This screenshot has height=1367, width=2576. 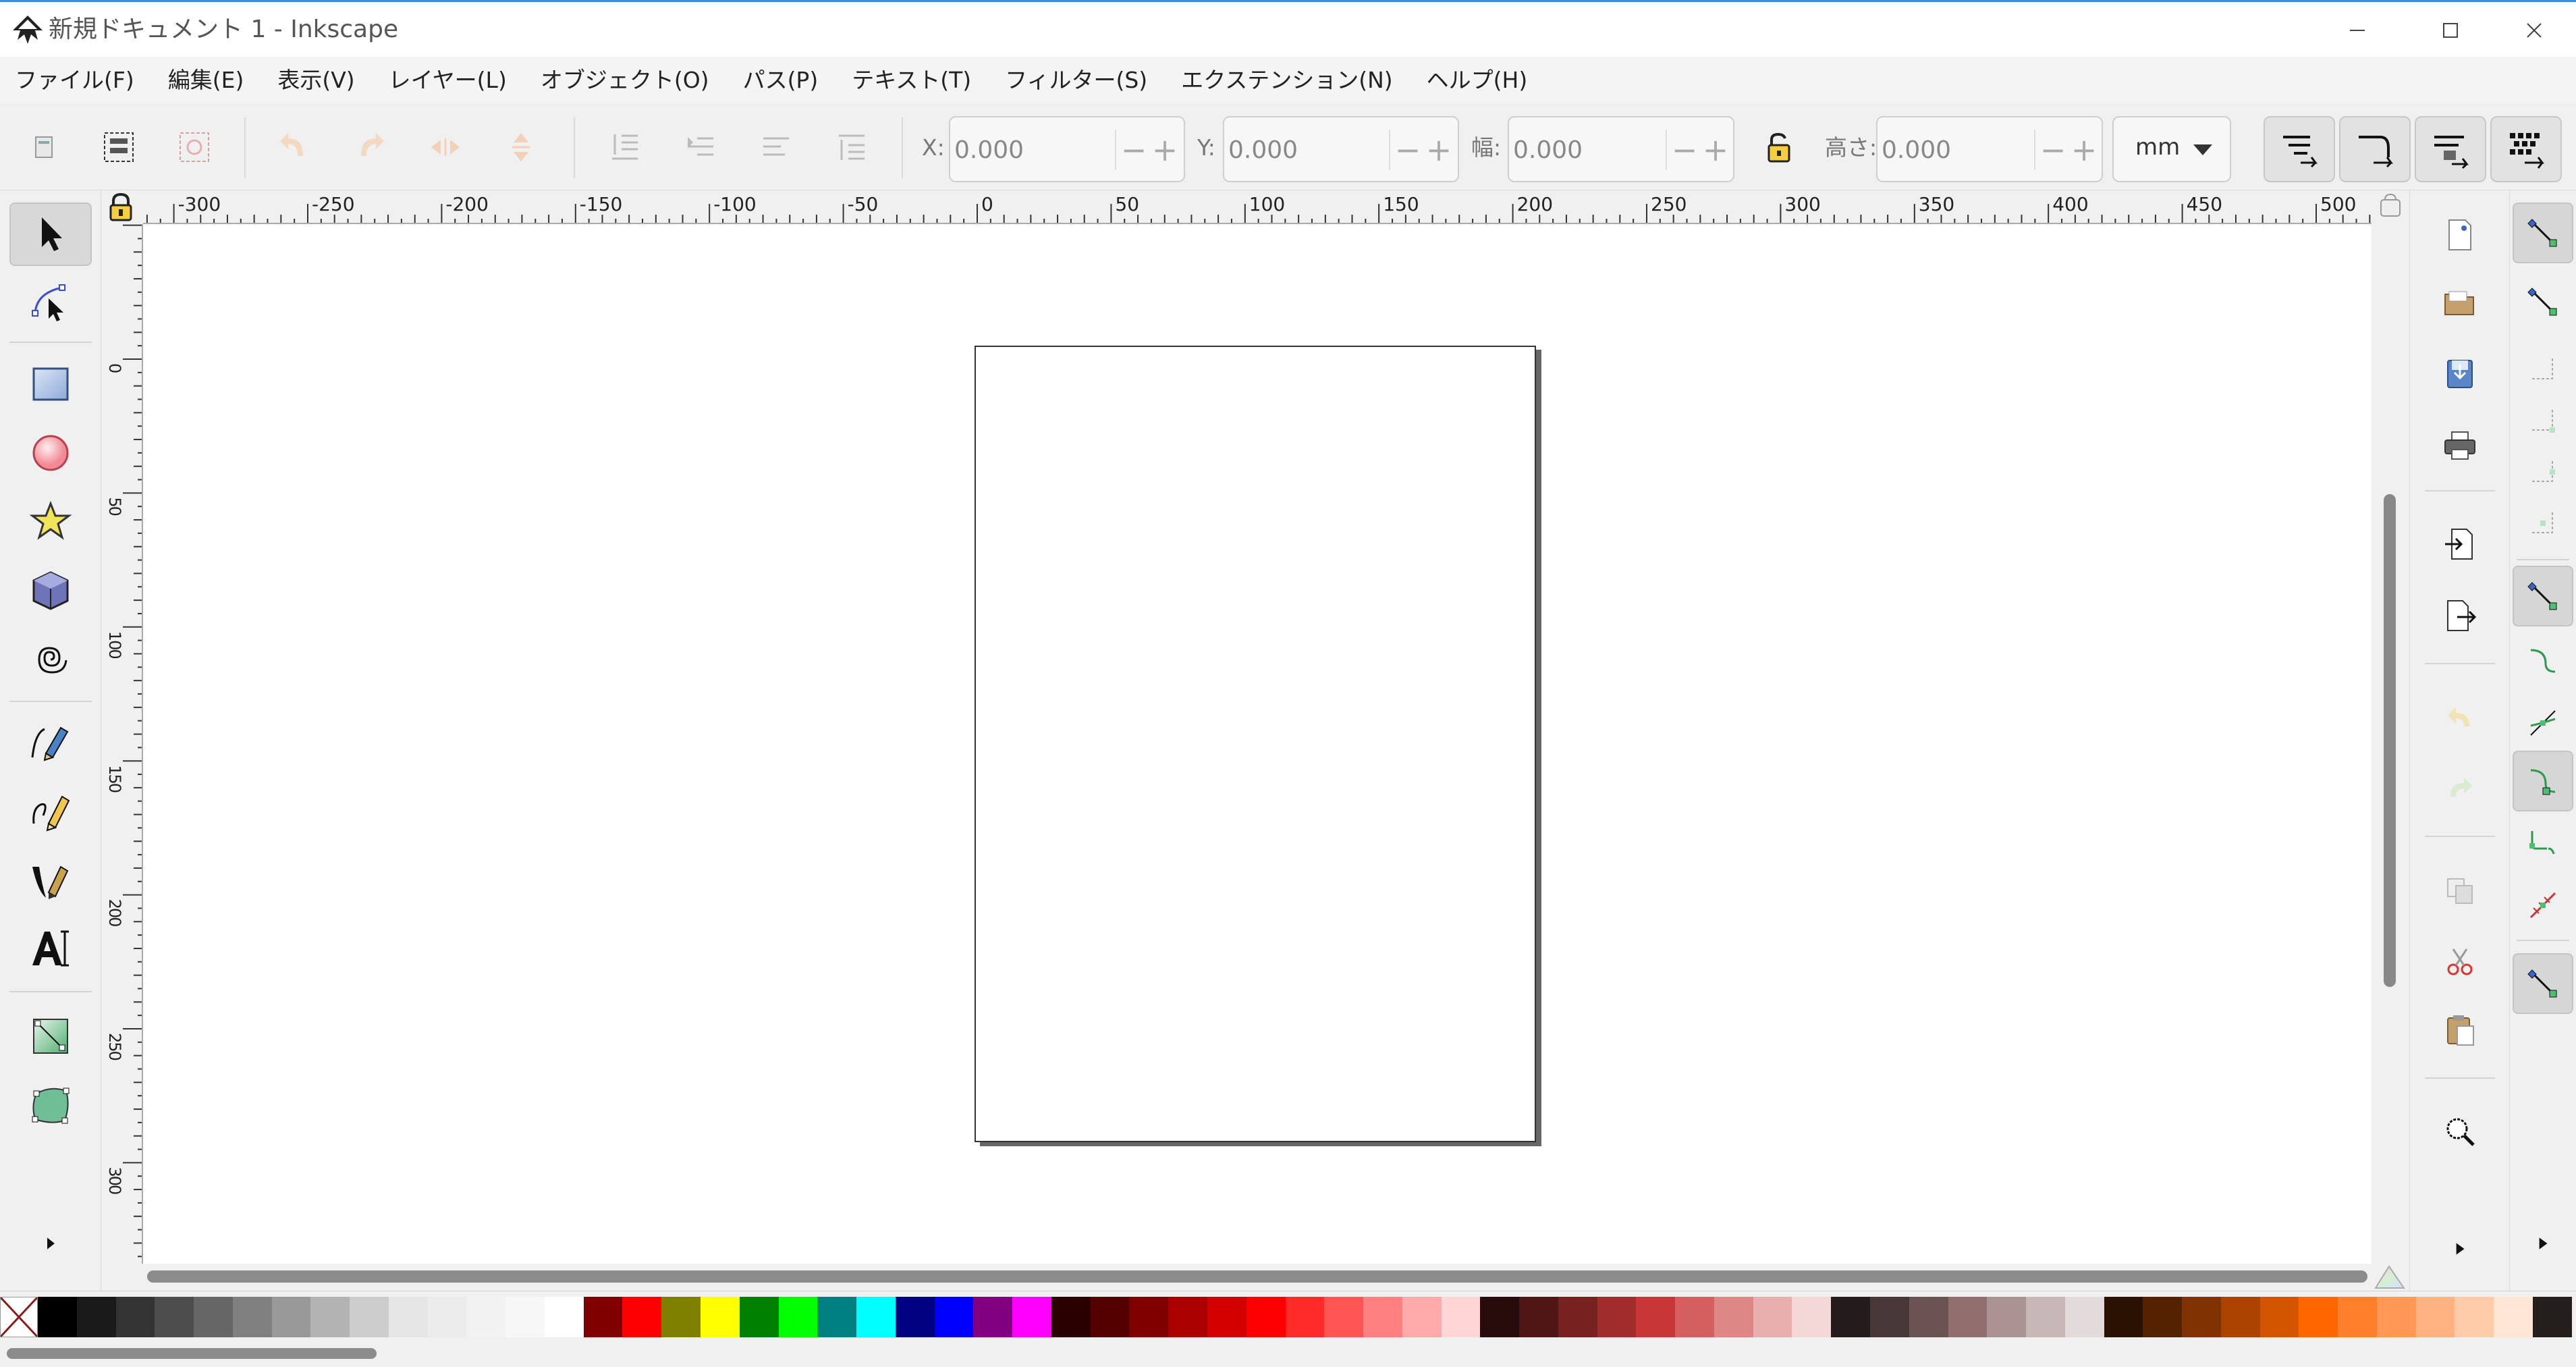 What do you see at coordinates (2450, 30) in the screenshot?
I see `maximize-button` at bounding box center [2450, 30].